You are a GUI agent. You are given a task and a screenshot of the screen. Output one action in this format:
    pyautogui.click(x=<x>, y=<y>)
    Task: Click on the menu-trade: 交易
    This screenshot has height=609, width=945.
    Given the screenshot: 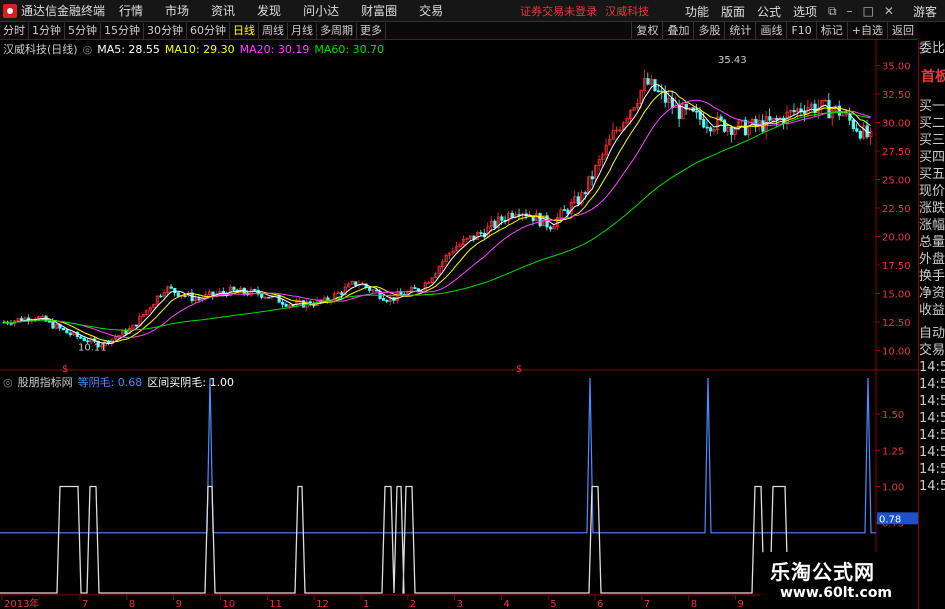 What is the action you would take?
    pyautogui.click(x=431, y=10)
    